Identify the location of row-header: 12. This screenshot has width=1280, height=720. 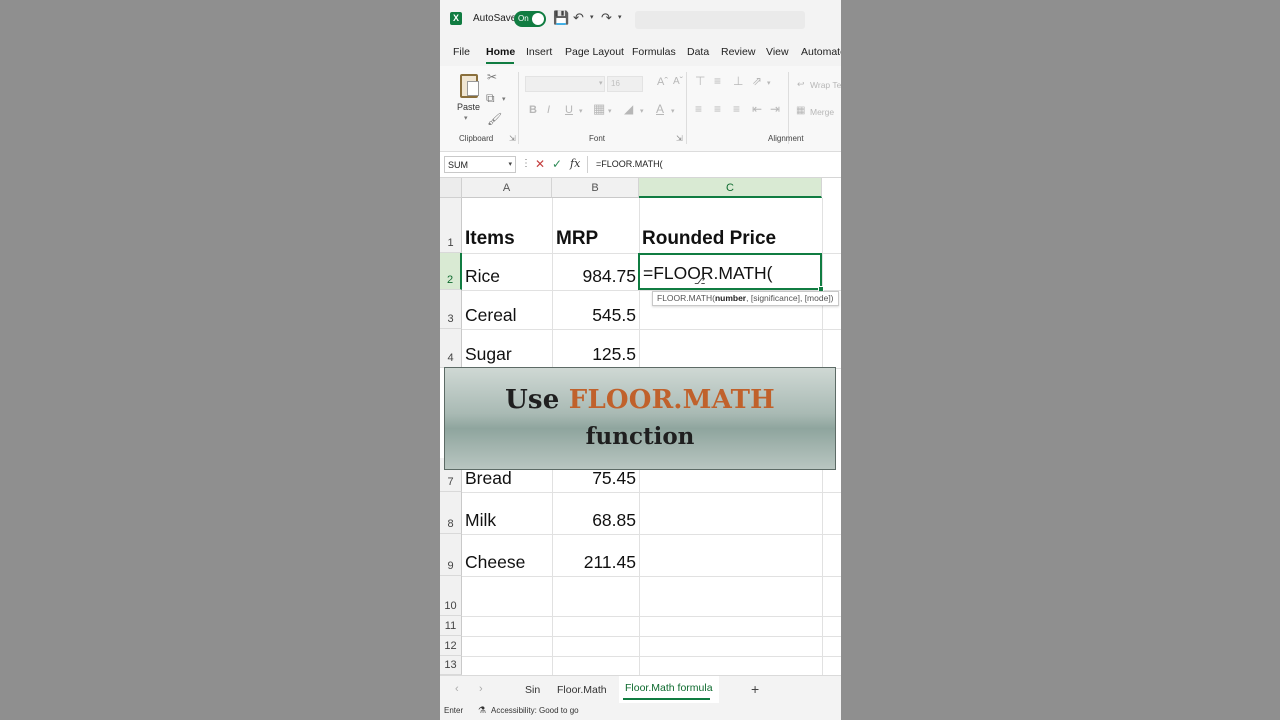
(451, 646).